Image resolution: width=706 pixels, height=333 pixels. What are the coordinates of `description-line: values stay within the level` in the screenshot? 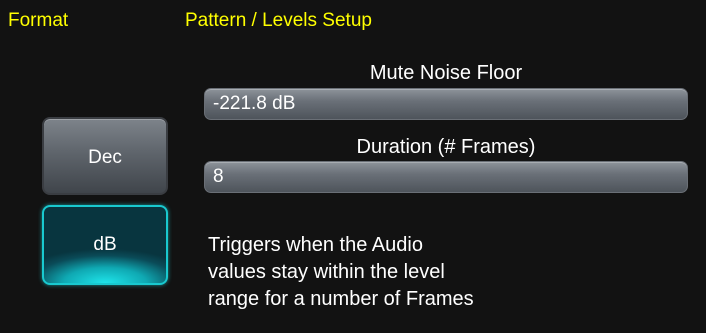 It's located at (326, 272).